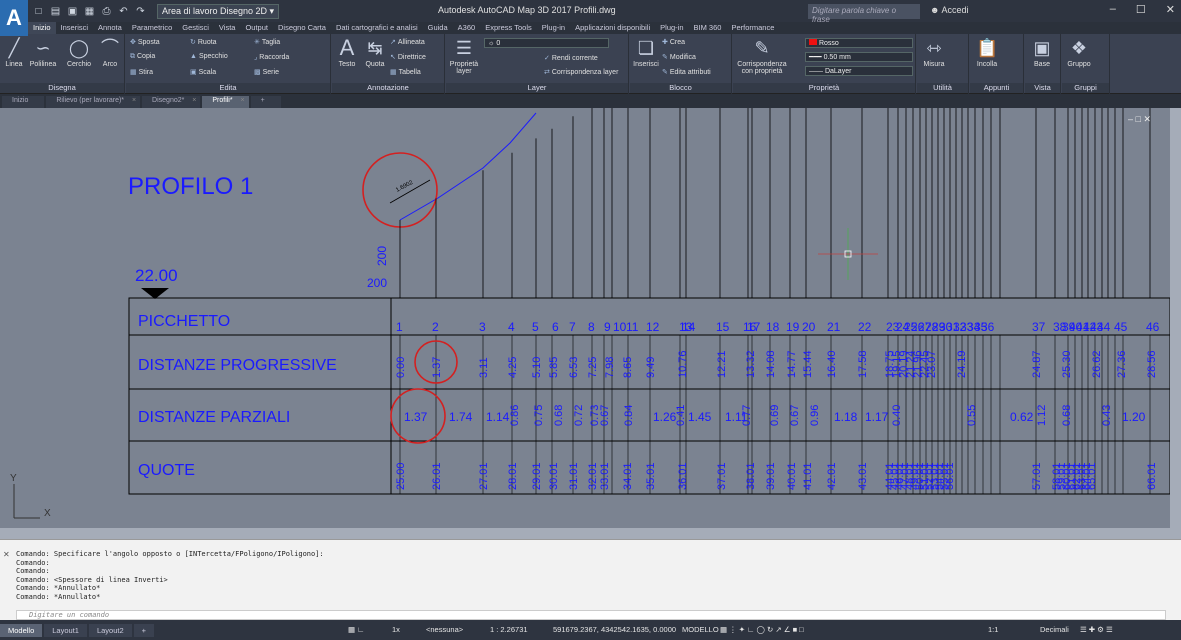 The height and width of the screenshot is (640, 1181). What do you see at coordinates (145, 42) in the screenshot?
I see `sposta-button: ✥ Sposta` at bounding box center [145, 42].